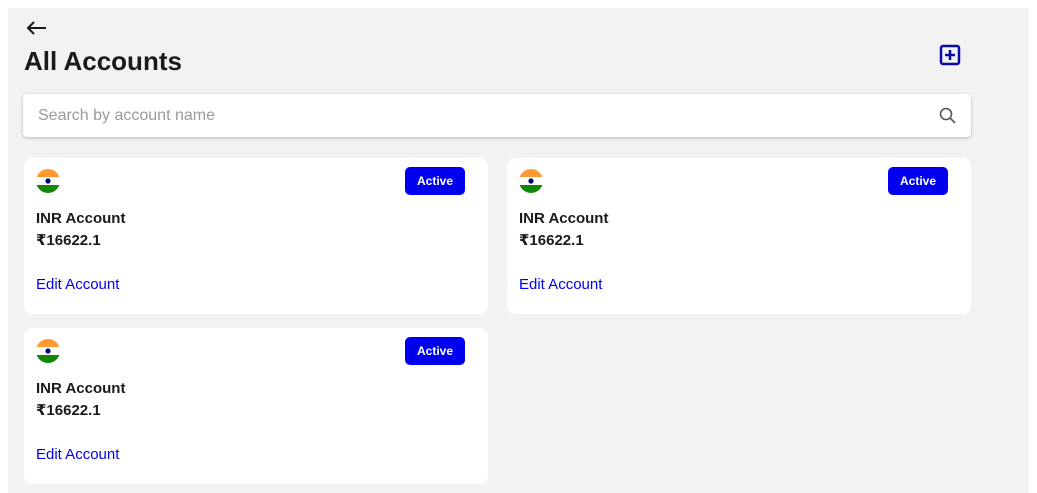 The image size is (1037, 493). Describe the element at coordinates (950, 55) in the screenshot. I see `add-account-icon` at that location.